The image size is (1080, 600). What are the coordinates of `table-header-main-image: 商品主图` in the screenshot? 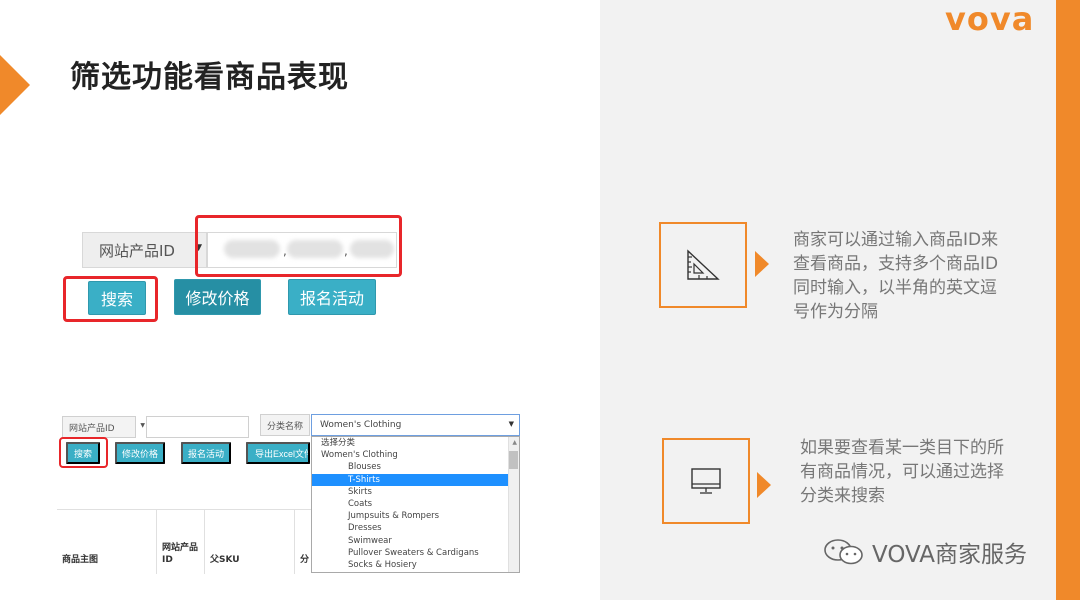 It's located at (80, 560).